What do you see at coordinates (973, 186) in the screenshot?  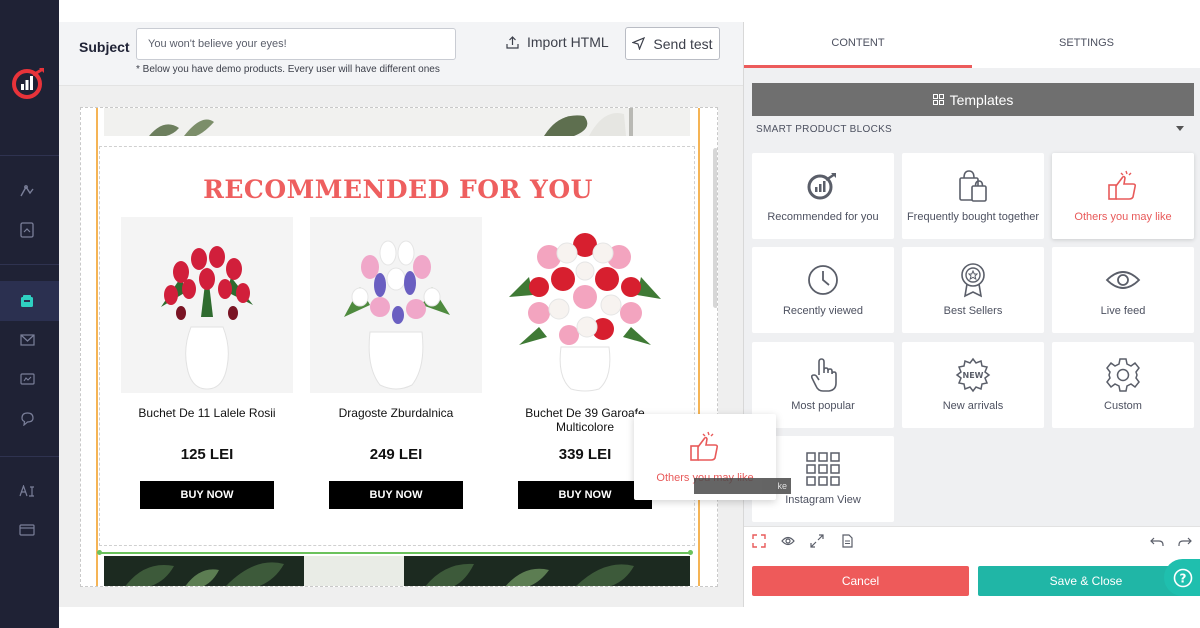 I see `shopping-bags-icon` at bounding box center [973, 186].